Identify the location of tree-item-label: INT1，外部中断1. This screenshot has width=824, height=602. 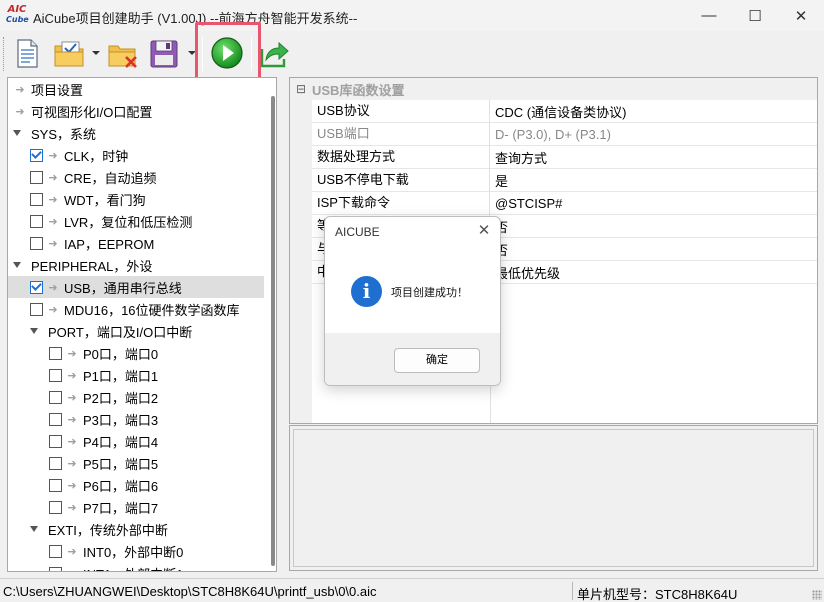
(133, 568).